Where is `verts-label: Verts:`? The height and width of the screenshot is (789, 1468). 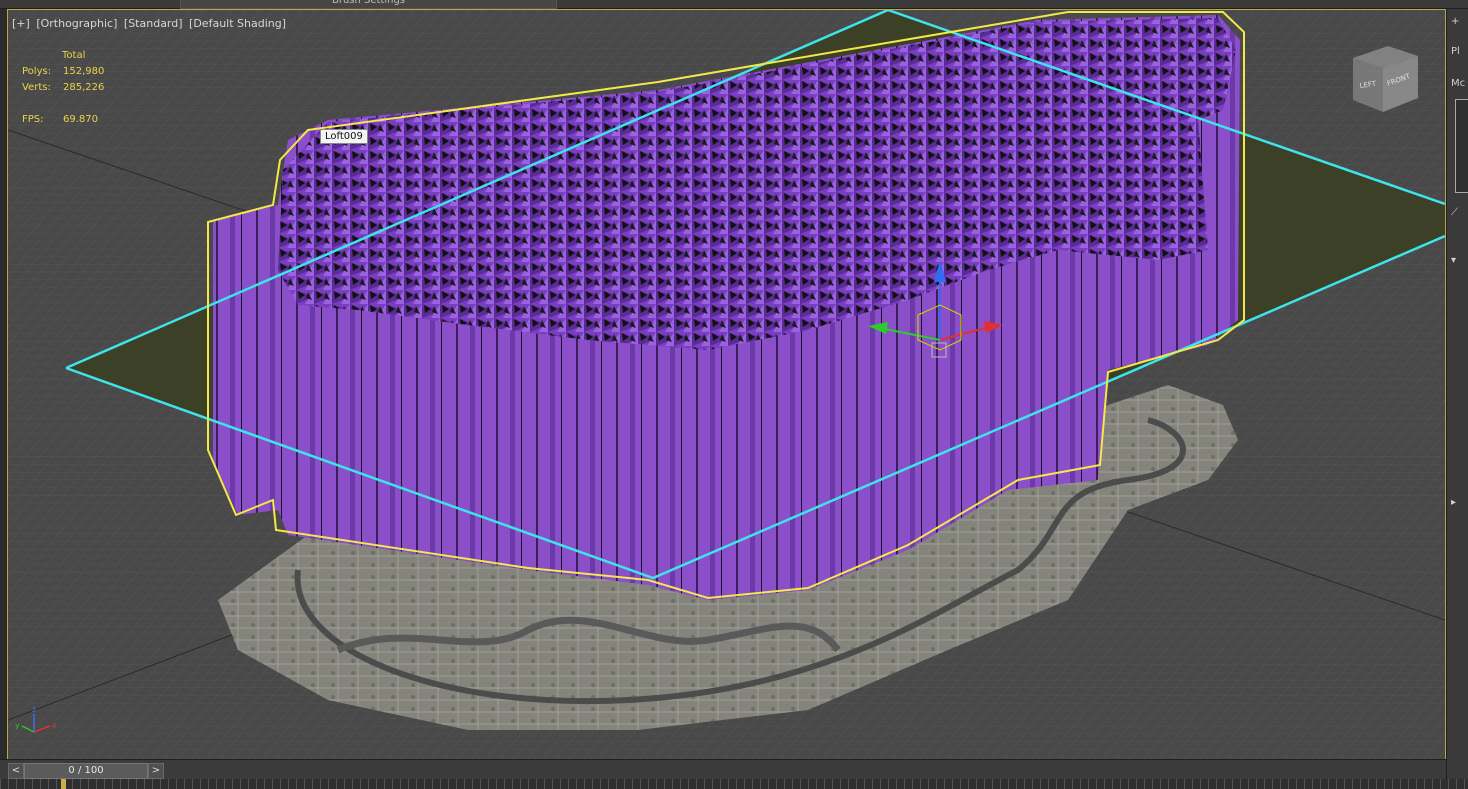
verts-label: Verts: is located at coordinates (36, 87).